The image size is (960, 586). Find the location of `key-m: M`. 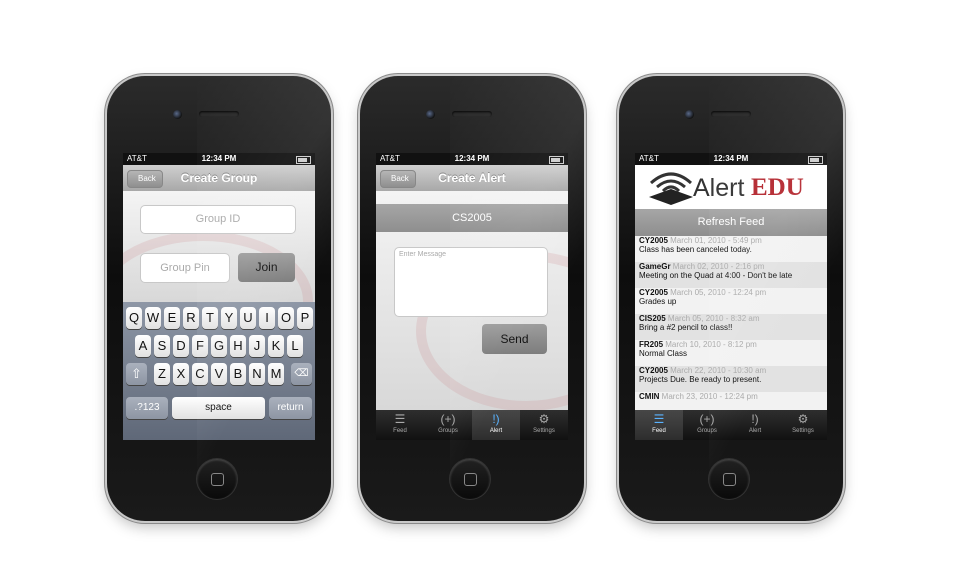

key-m: M is located at coordinates (276, 374).